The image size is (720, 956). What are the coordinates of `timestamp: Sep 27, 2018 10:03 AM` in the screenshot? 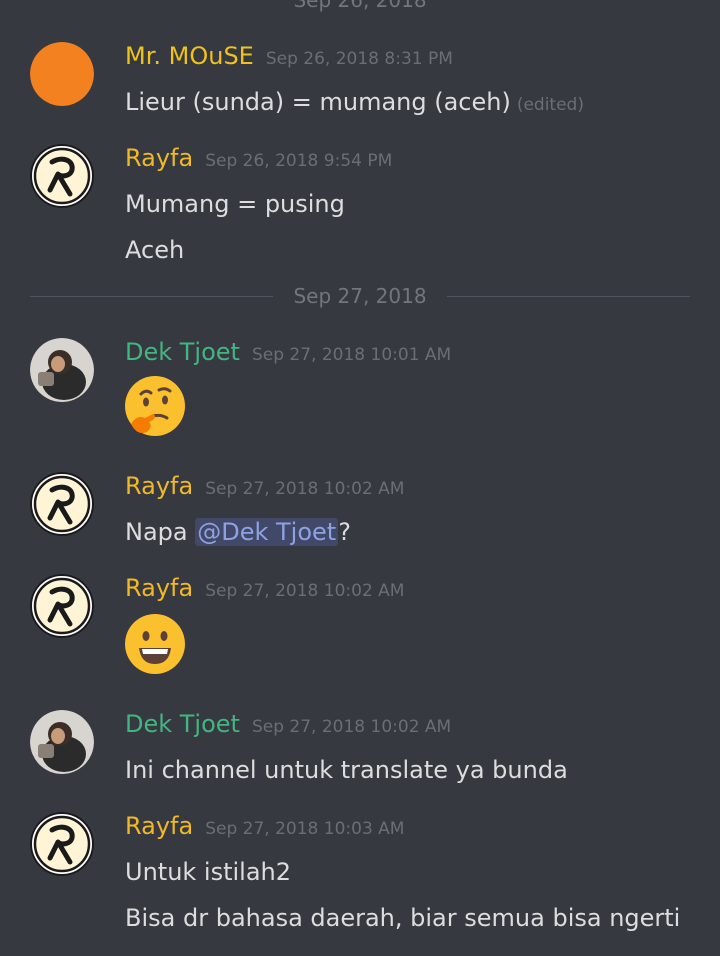 It's located at (305, 829).